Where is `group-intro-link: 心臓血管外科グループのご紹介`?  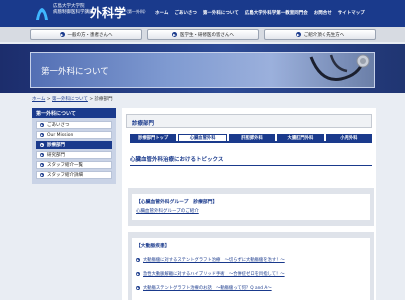 group-intro-link: 心臓血管外科グループのご紹介 is located at coordinates (251, 211).